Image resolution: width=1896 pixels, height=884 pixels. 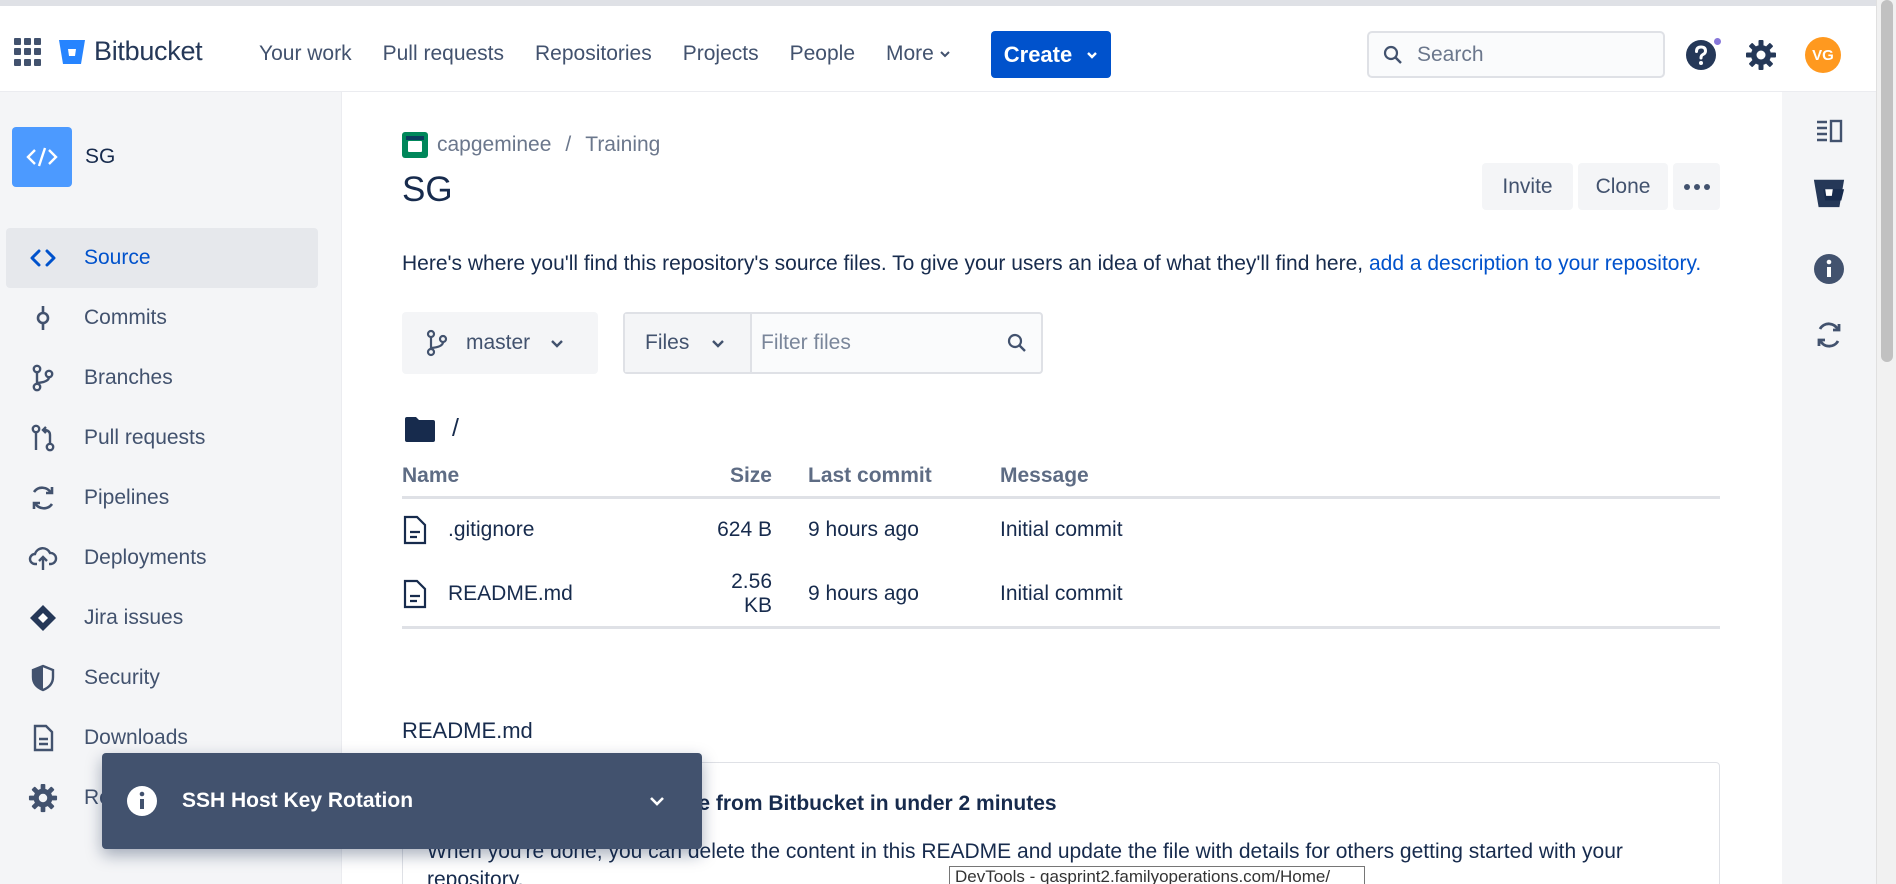 What do you see at coordinates (43, 678) in the screenshot?
I see `shield-icon` at bounding box center [43, 678].